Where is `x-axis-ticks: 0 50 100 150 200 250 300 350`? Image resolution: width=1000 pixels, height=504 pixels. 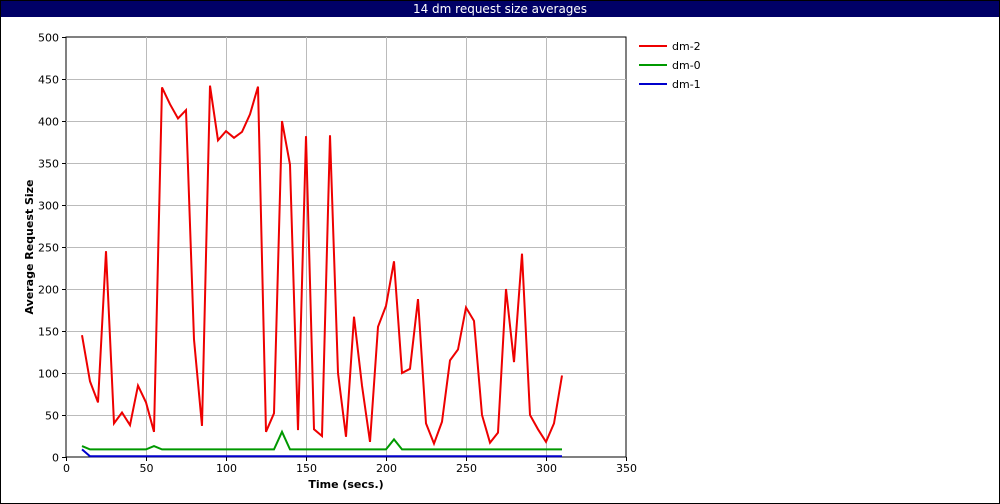 x-axis-ticks: 0 50 100 150 200 250 300 350 is located at coordinates (350, 466).